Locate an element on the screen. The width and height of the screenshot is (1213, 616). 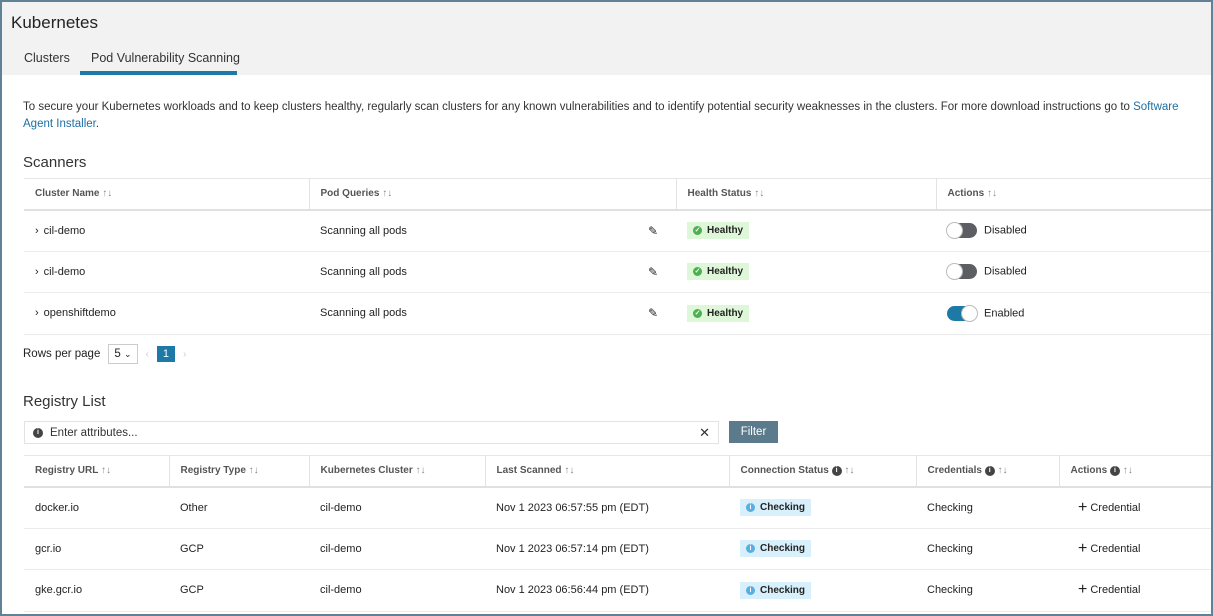
scanners-heading: Scanners is located at coordinates (55, 162).